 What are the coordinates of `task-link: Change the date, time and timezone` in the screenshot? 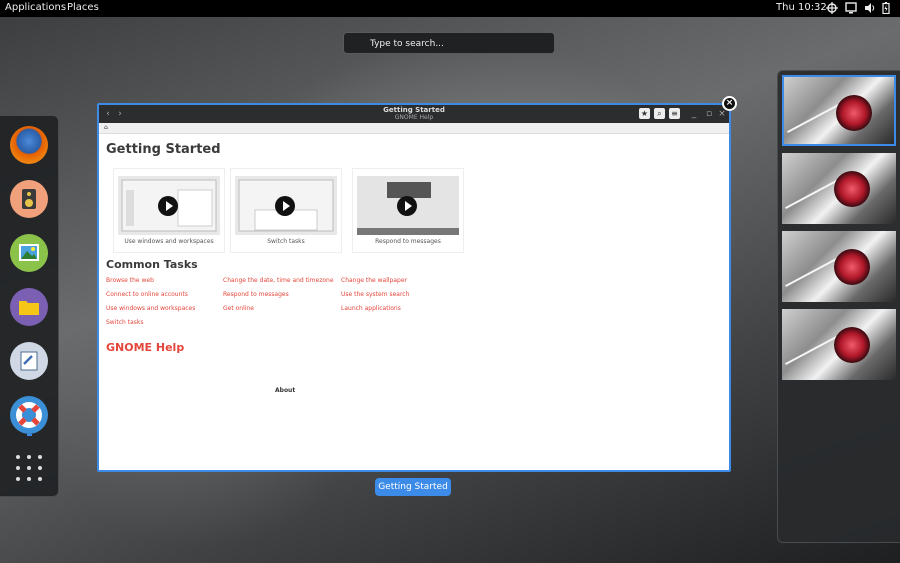 It's located at (278, 280).